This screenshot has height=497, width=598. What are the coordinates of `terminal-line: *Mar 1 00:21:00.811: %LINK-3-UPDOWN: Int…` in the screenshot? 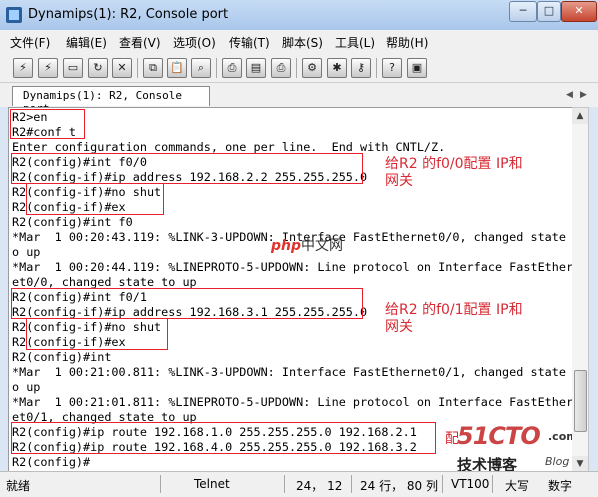 It's located at (293, 372).